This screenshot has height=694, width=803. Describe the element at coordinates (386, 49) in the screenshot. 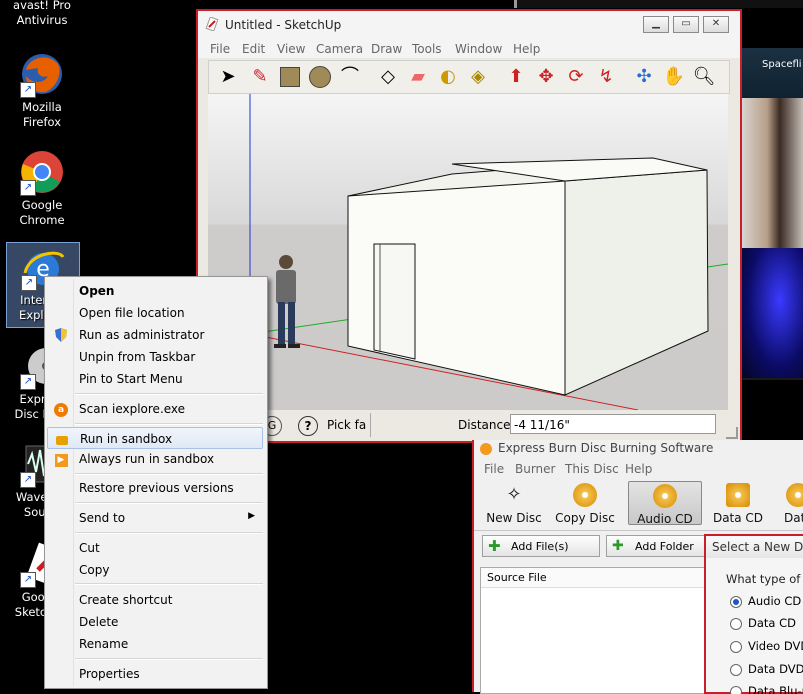

I see `menu-draw: Draw` at that location.